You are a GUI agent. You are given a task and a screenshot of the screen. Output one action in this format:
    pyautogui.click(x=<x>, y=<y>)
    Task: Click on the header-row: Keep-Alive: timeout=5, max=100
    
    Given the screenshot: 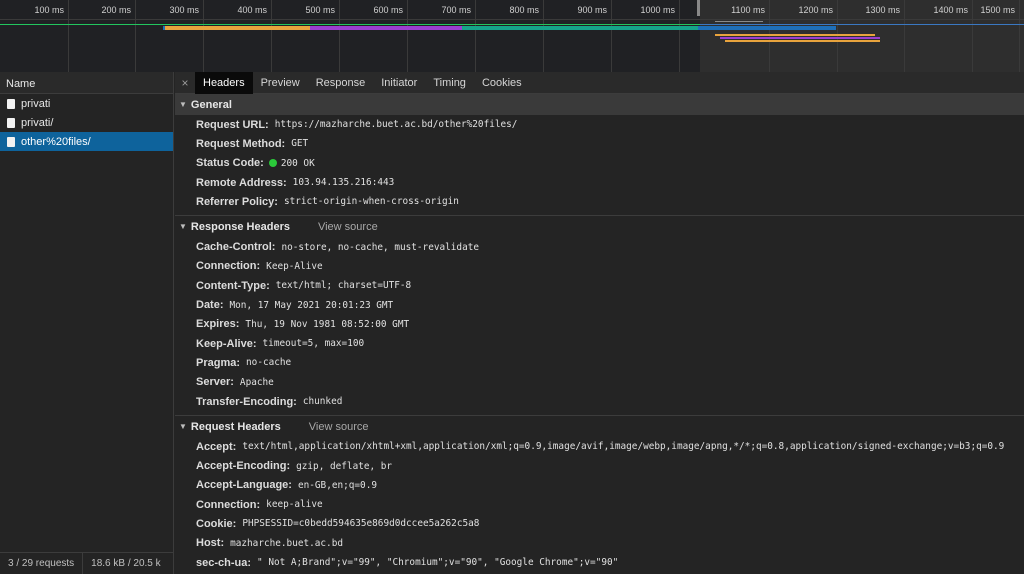 What is the action you would take?
    pyautogui.click(x=599, y=343)
    